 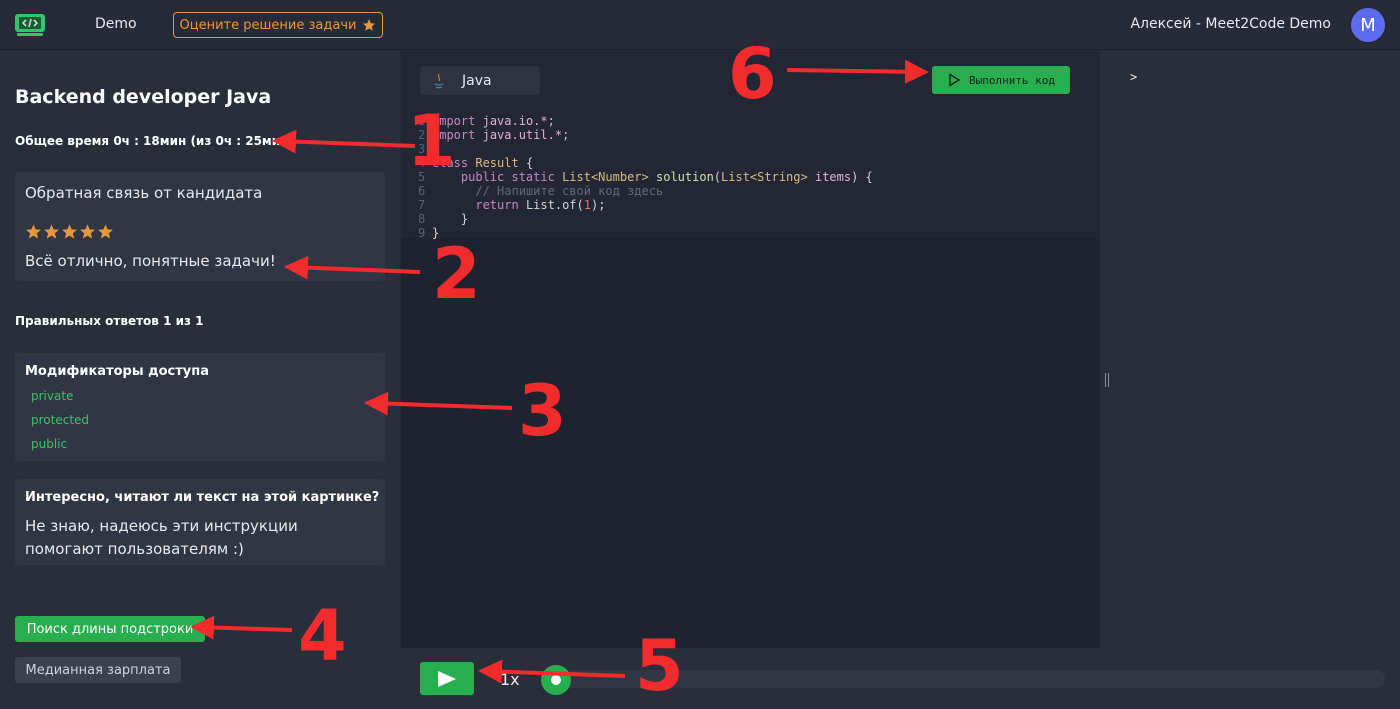 What do you see at coordinates (605, 177) in the screenshot?
I see `code-token: List<Number>` at bounding box center [605, 177].